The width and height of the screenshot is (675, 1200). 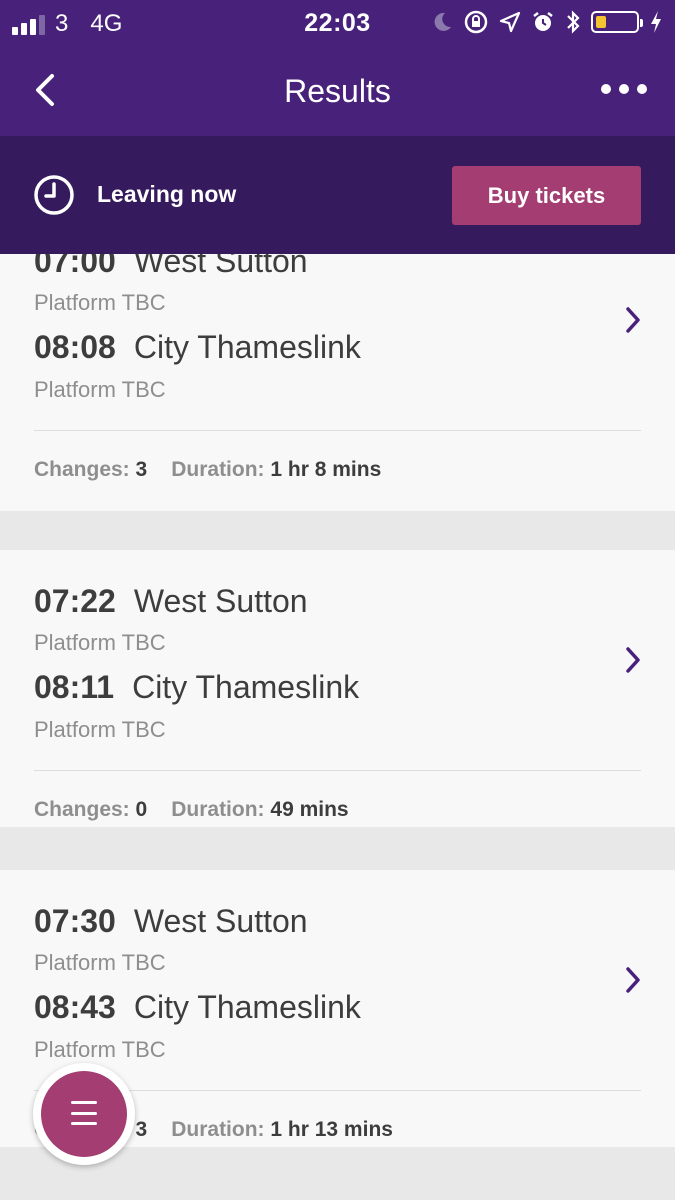 I want to click on arrival-time: 08:11, so click(x=74, y=687).